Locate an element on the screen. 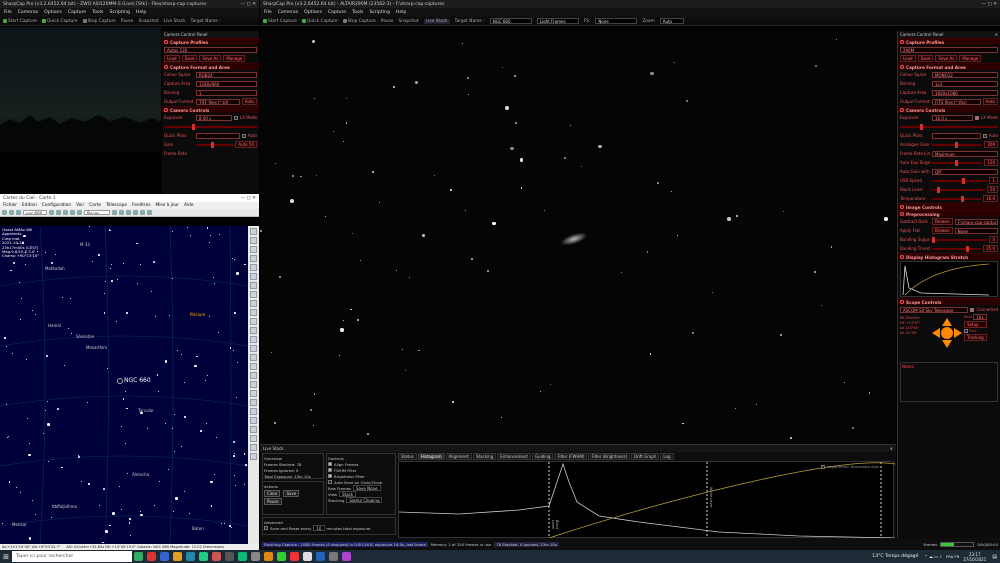  banding-value: 0 is located at coordinates (993, 239).